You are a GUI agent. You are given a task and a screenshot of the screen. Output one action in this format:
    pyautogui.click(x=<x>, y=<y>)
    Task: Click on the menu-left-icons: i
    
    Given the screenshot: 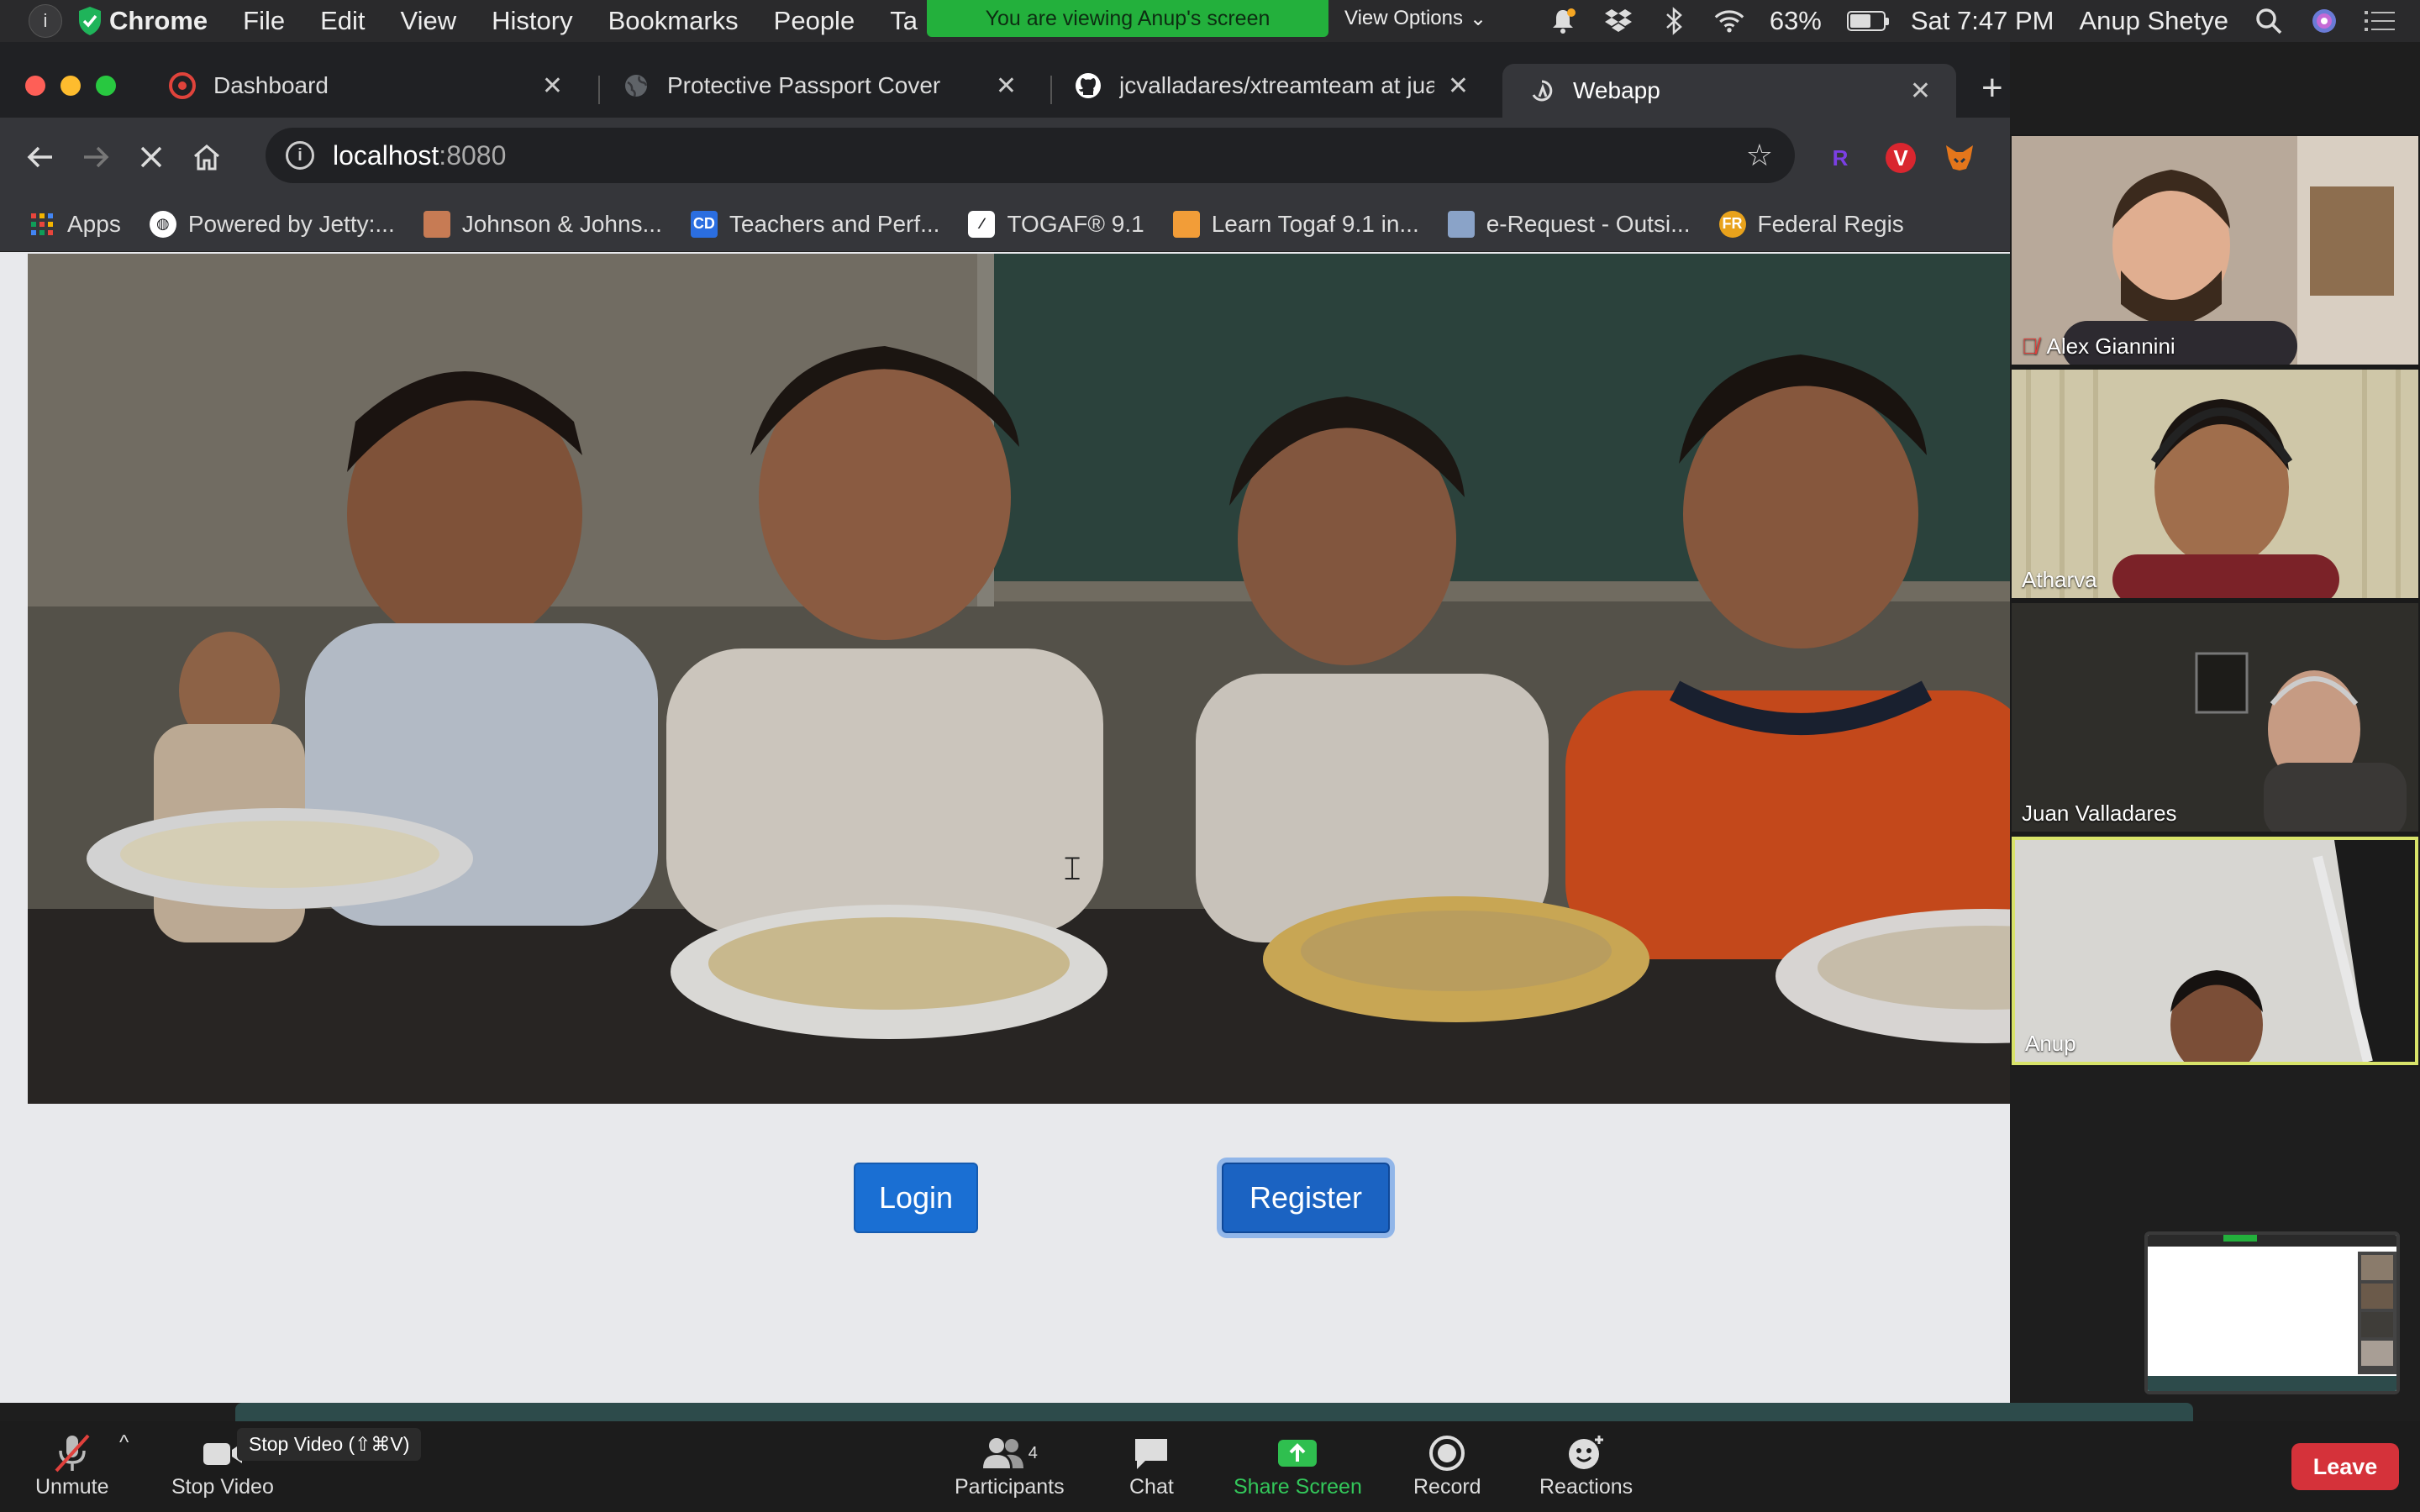 What is the action you would take?
    pyautogui.click(x=54, y=21)
    